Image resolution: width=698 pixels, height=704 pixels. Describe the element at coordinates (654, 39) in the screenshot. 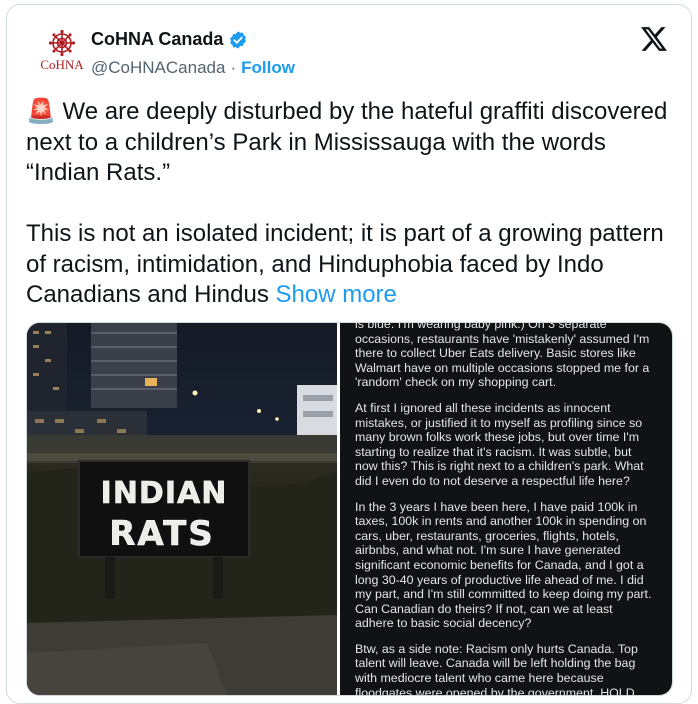

I see `x-logo-icon` at that location.